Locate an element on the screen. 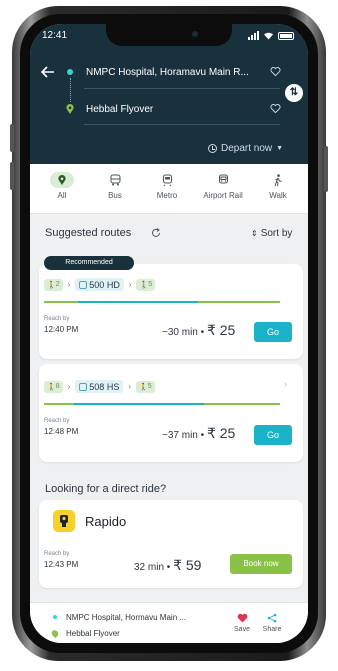 This screenshot has height=671, width=338. sort-by-button: ⇕ Sort by is located at coordinates (271, 233).